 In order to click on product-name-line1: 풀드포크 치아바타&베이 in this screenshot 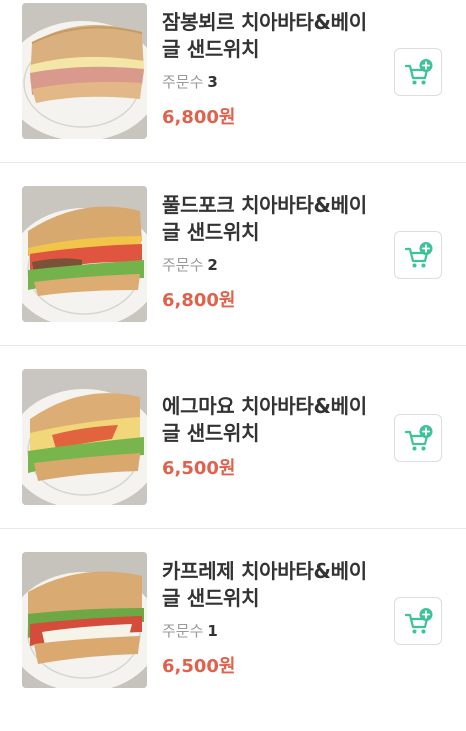, I will do `click(264, 205)`.